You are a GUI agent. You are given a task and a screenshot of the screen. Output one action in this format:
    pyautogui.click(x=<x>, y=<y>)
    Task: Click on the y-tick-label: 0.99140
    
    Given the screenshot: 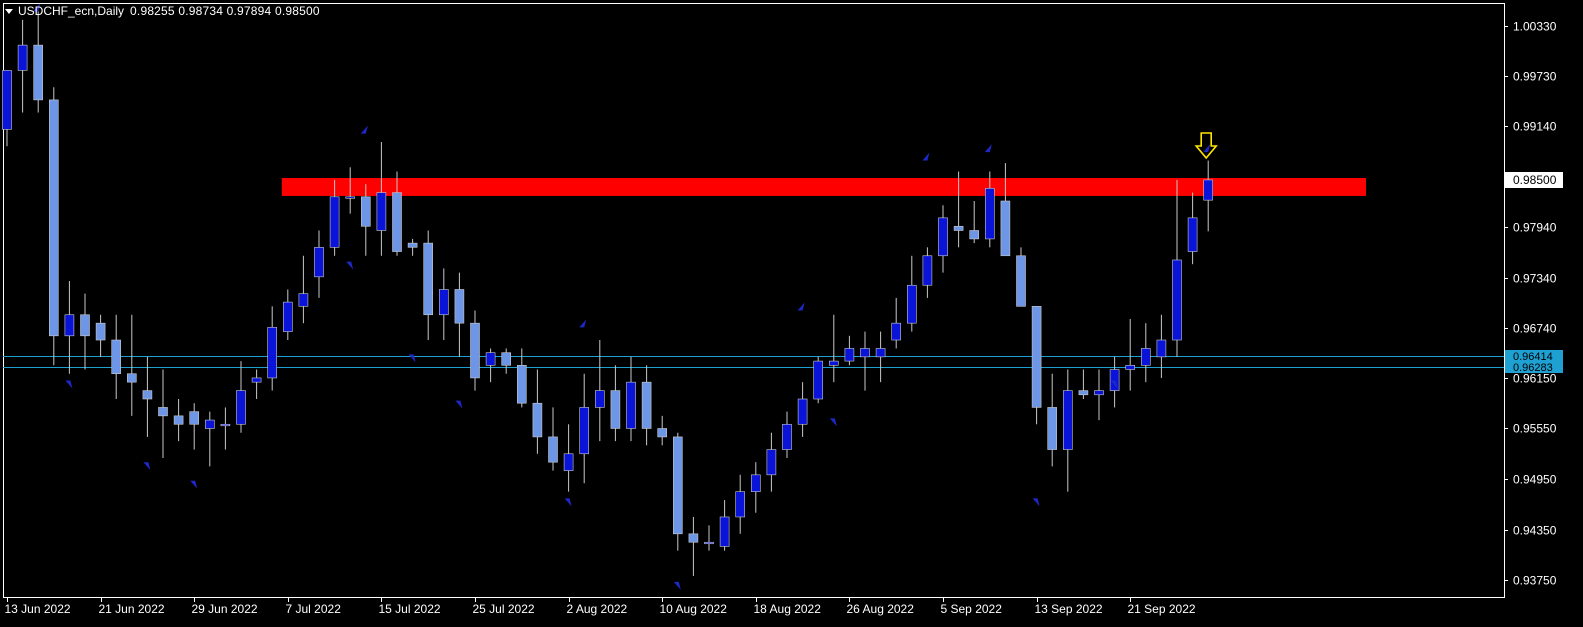 What is the action you would take?
    pyautogui.click(x=1535, y=127)
    